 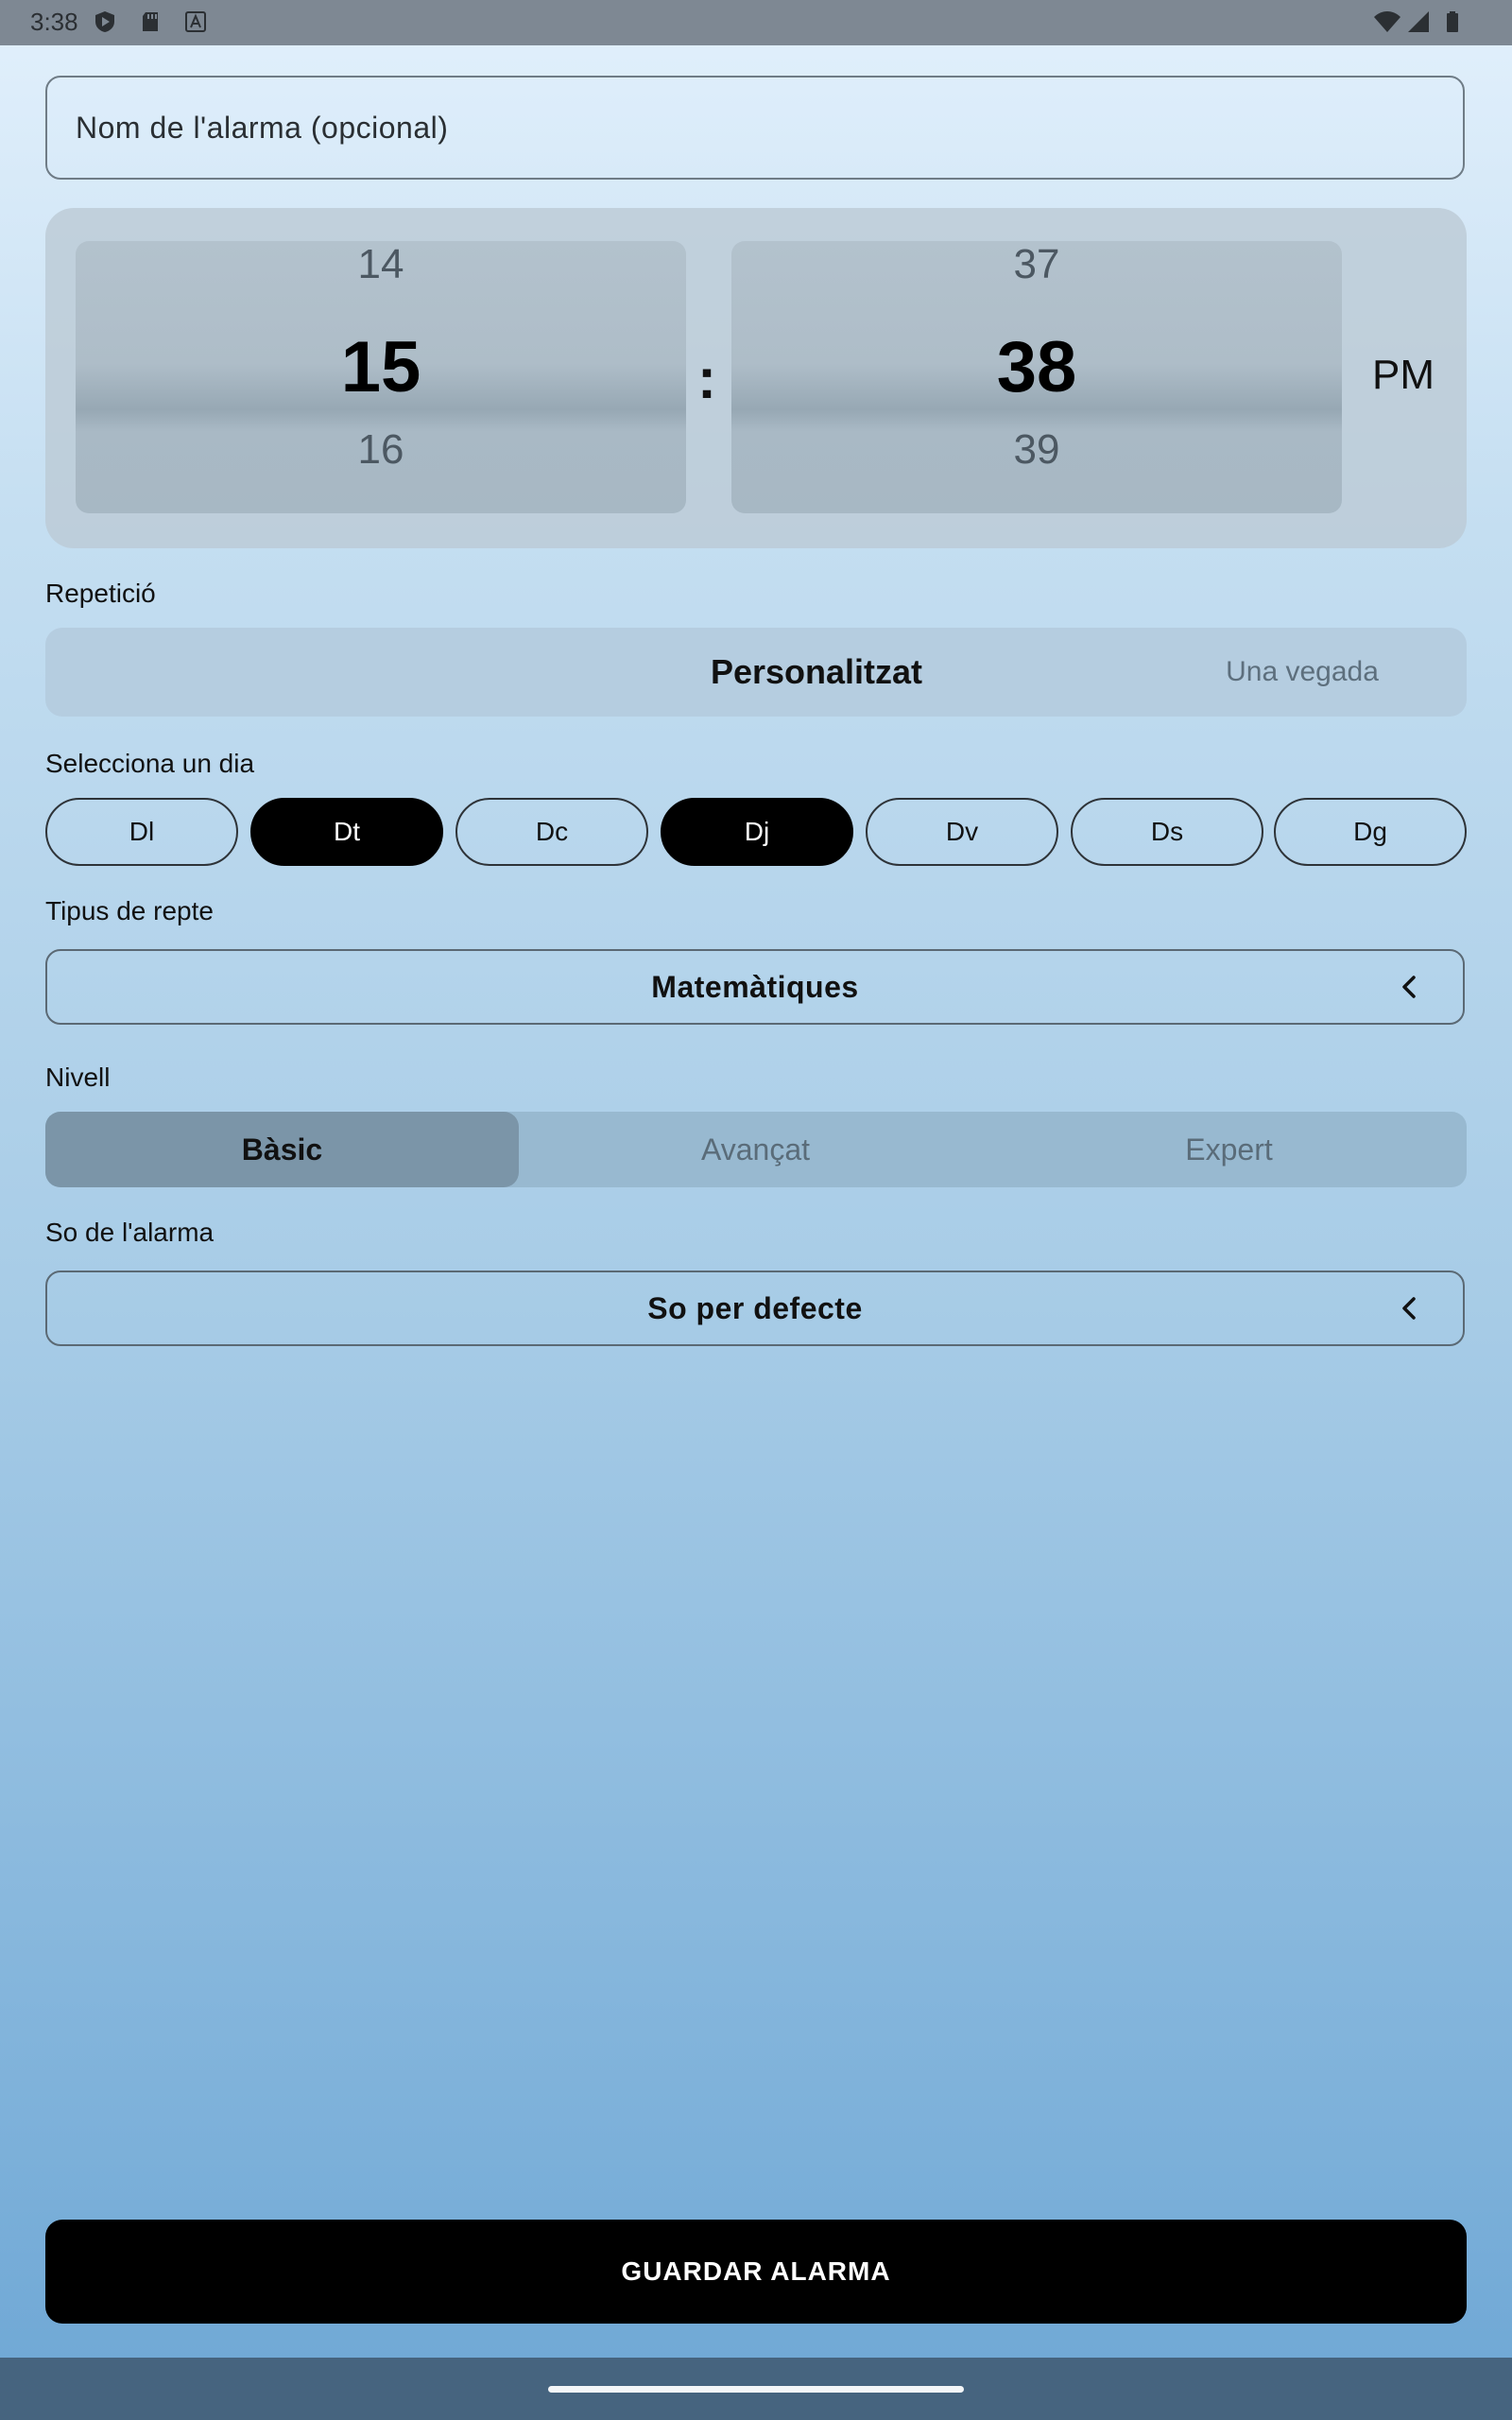 I want to click on navigation-bar, so click(x=756, y=2389).